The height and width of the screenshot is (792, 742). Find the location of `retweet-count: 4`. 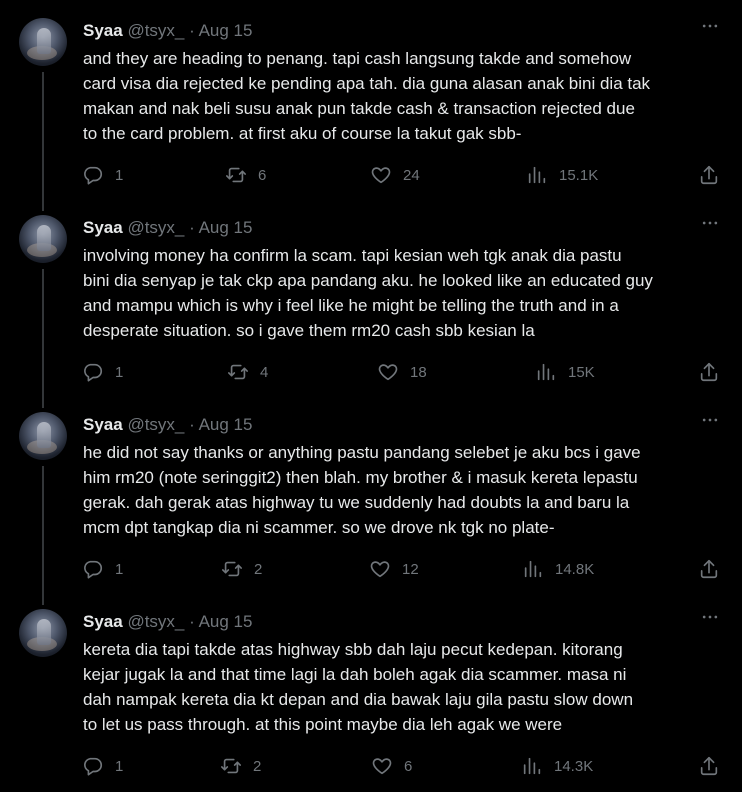

retweet-count: 4 is located at coordinates (264, 372).